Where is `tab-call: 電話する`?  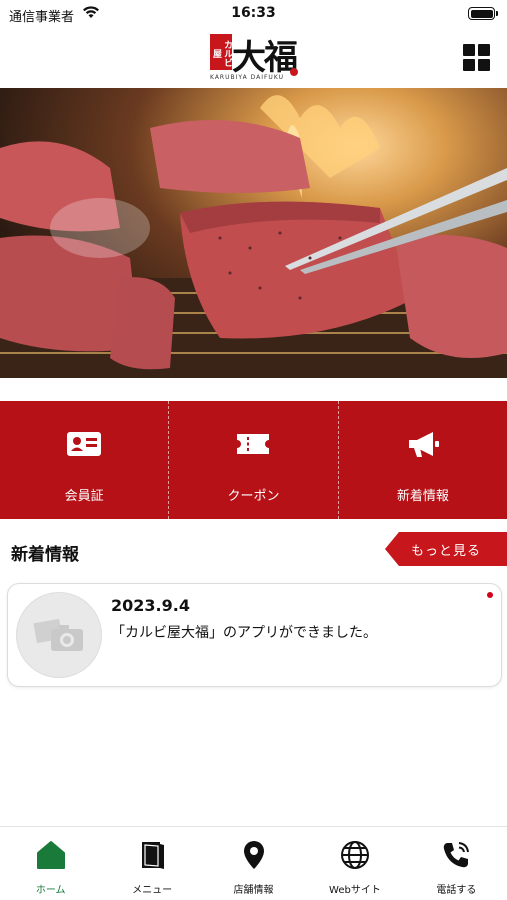 tab-call: 電話する is located at coordinates (456, 863).